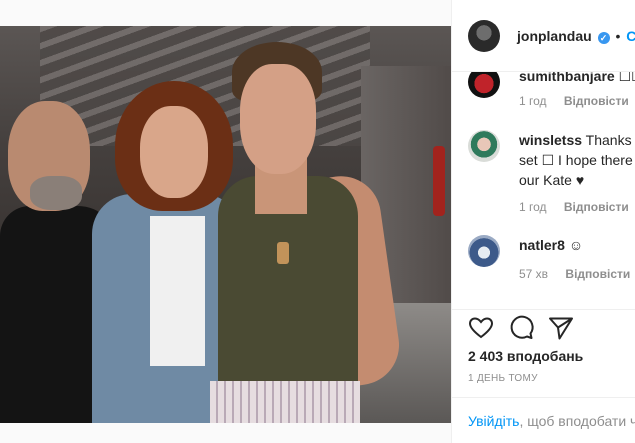 This screenshot has width=635, height=443. Describe the element at coordinates (542, 245) in the screenshot. I see `comment-username: natler8` at that location.